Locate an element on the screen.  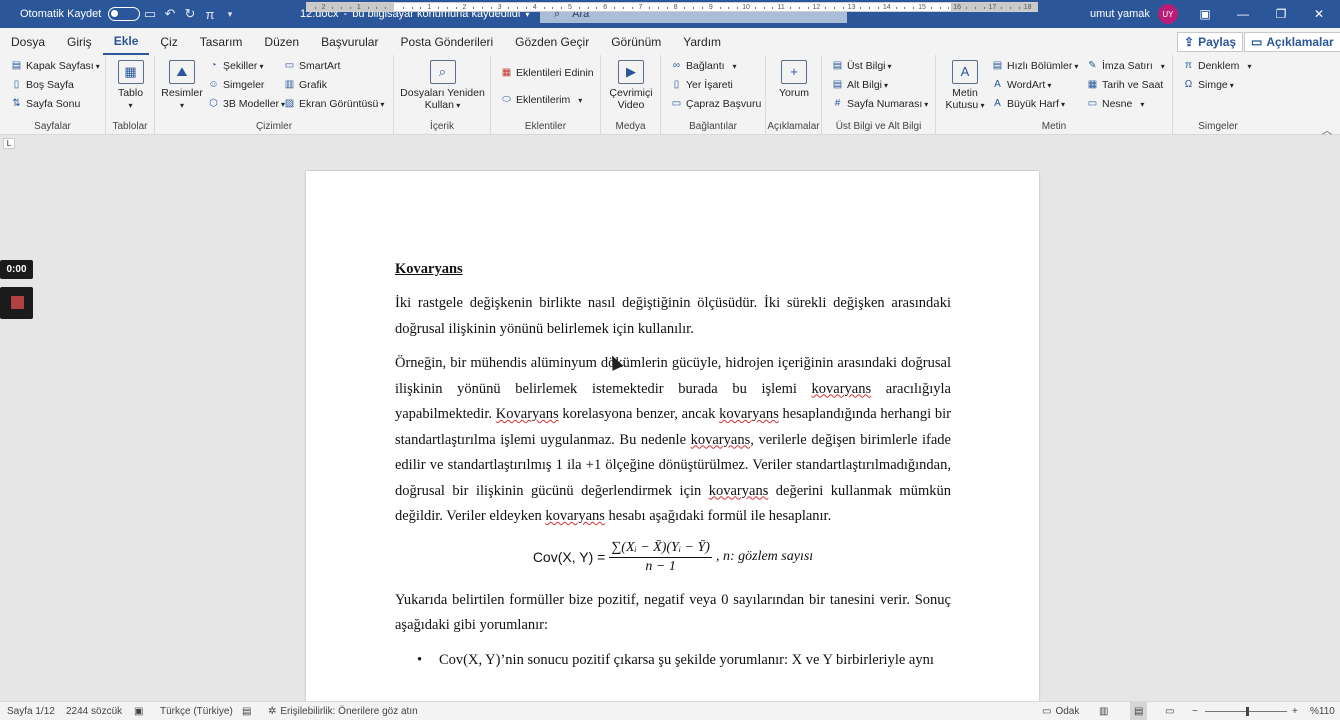
text-box-line1: Metin is located at coordinates (965, 93).